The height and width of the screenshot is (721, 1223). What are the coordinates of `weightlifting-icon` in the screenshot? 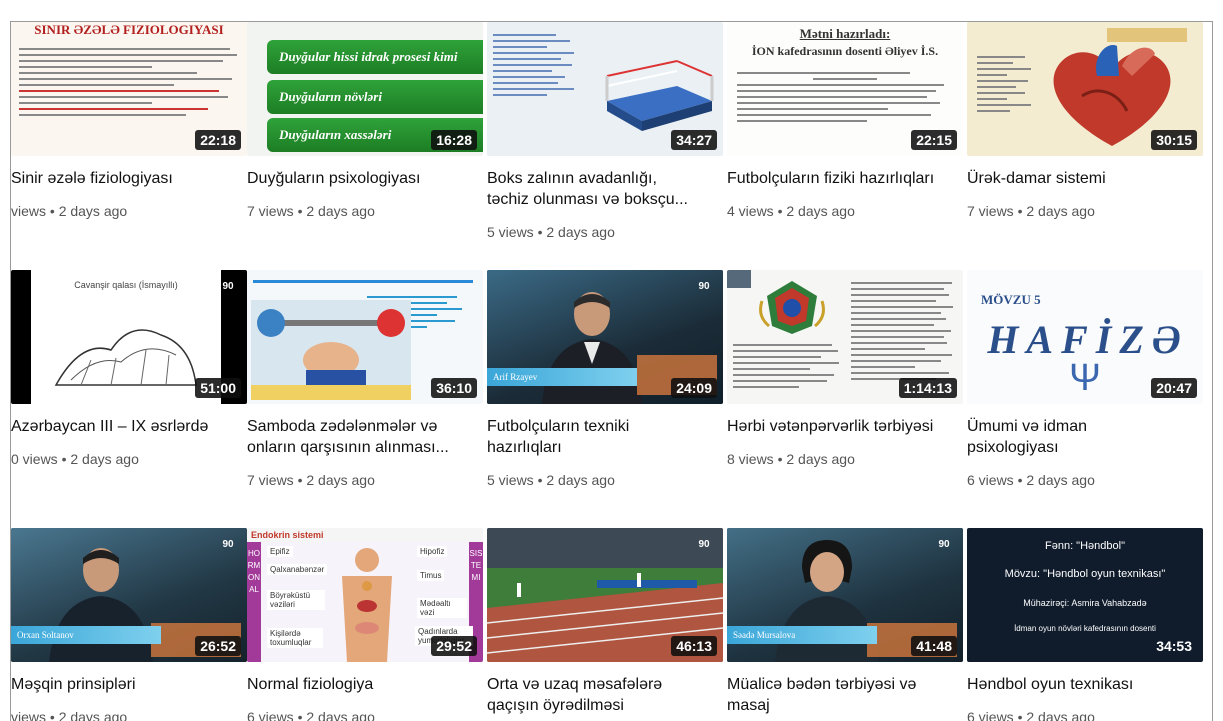 It's located at (331, 350).